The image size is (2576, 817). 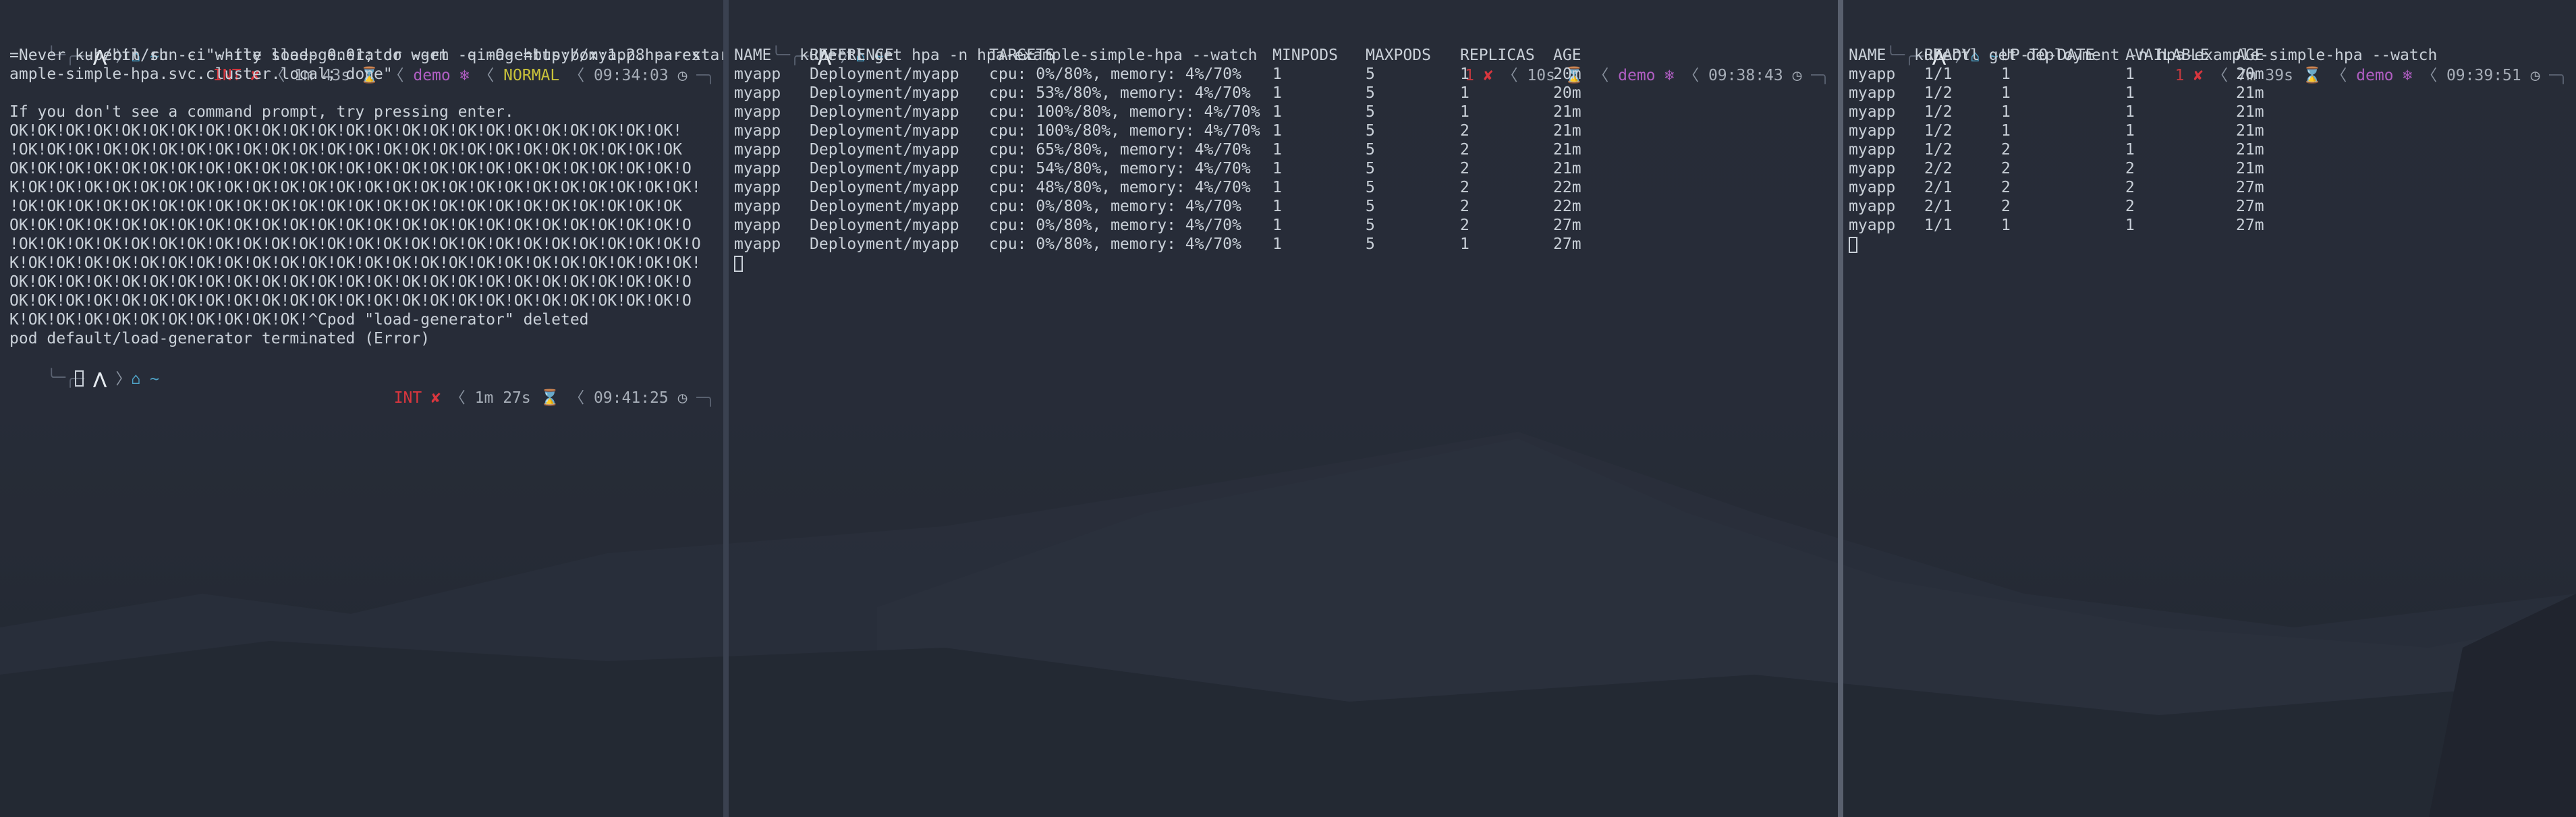 I want to click on input-line: ╰─, so click(x=366, y=368).